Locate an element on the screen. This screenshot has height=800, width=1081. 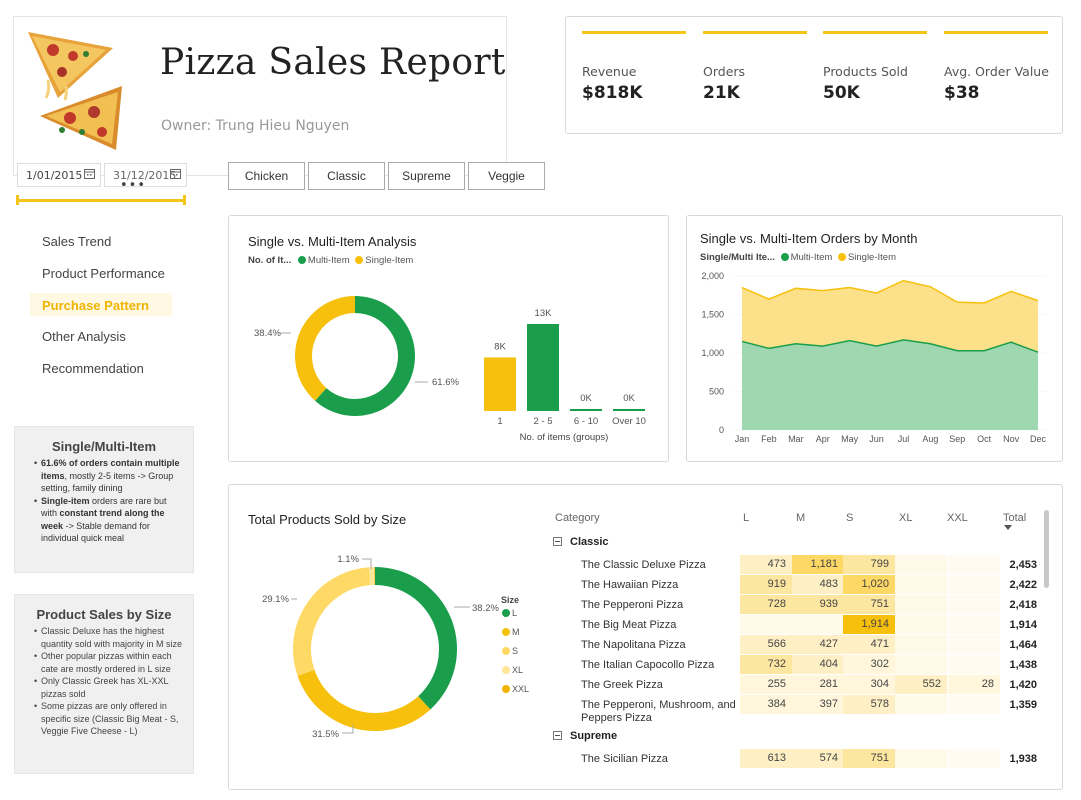
x-tick-label: 1 is located at coordinates (499, 421).